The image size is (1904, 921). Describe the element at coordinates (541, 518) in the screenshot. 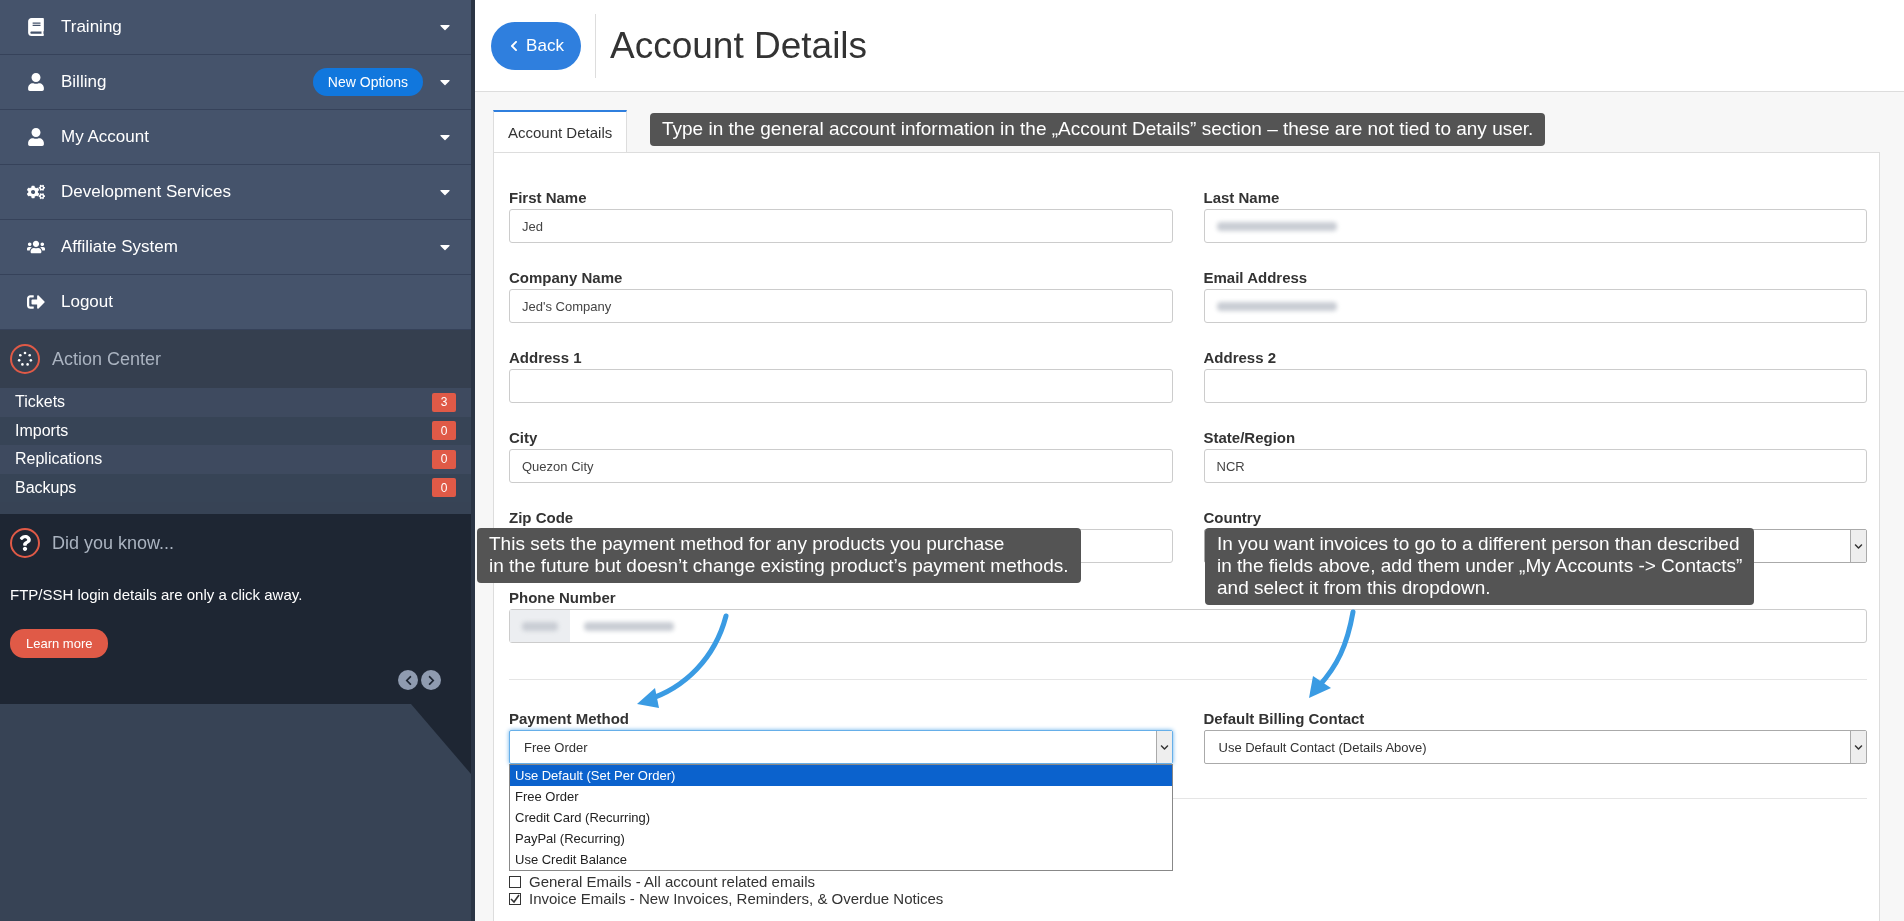

I see `field-label: Zip Code` at that location.